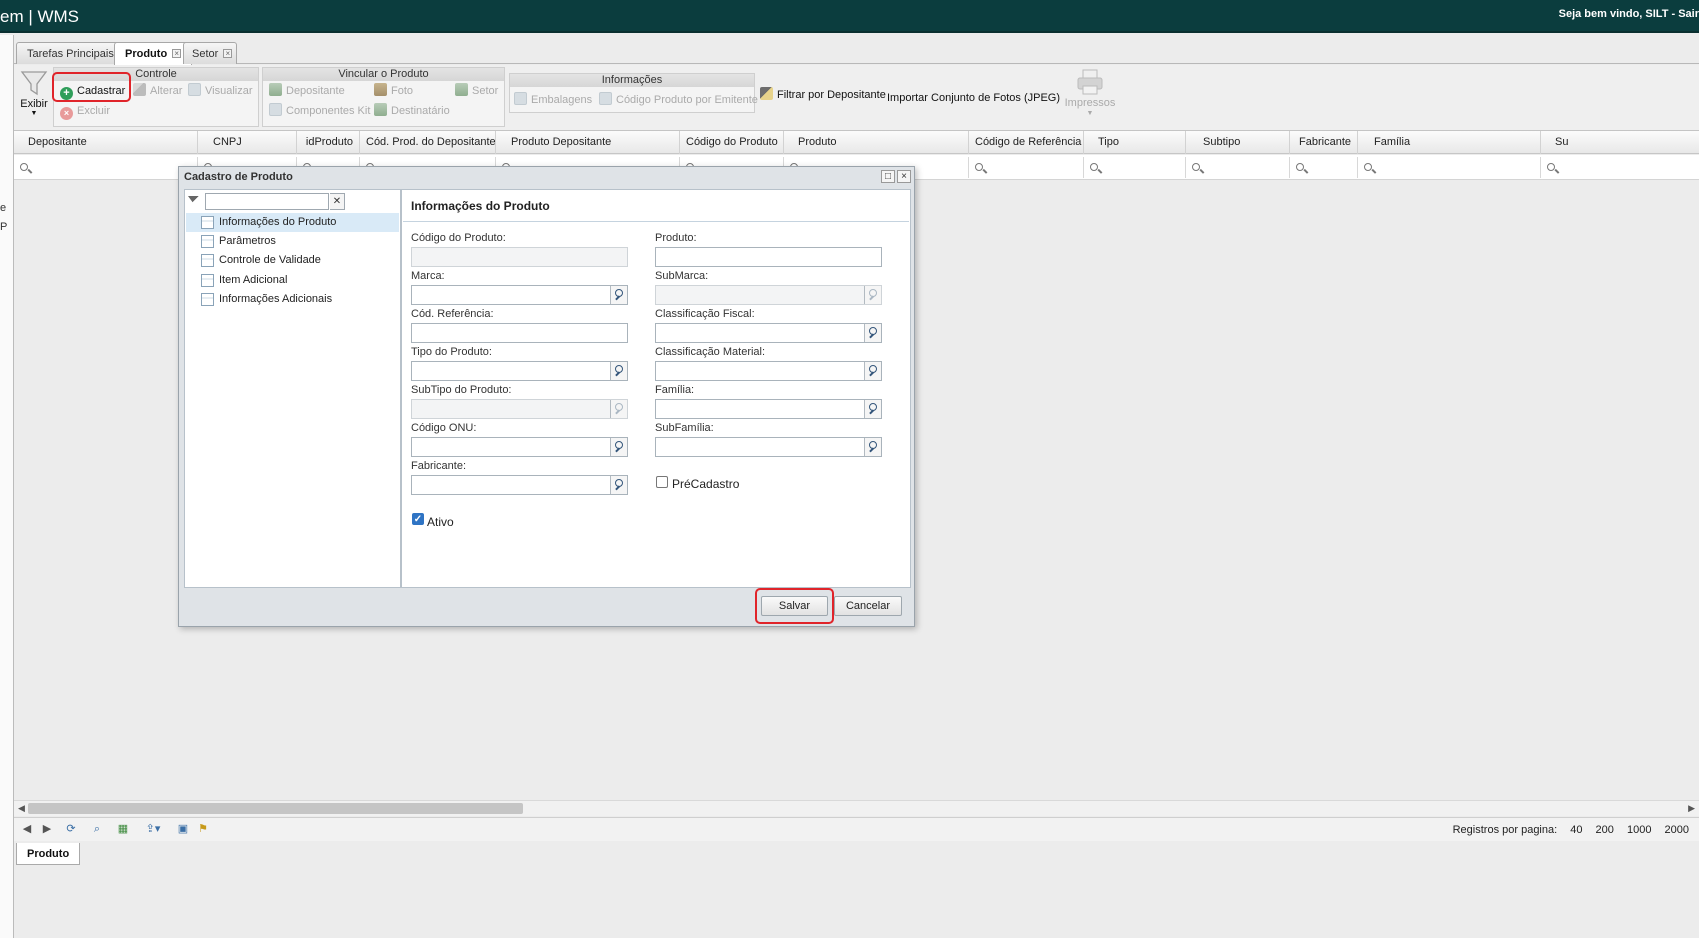 Image resolution: width=1699 pixels, height=938 pixels. What do you see at coordinates (21, 808) in the screenshot?
I see `scroll-left-icon: ◀` at bounding box center [21, 808].